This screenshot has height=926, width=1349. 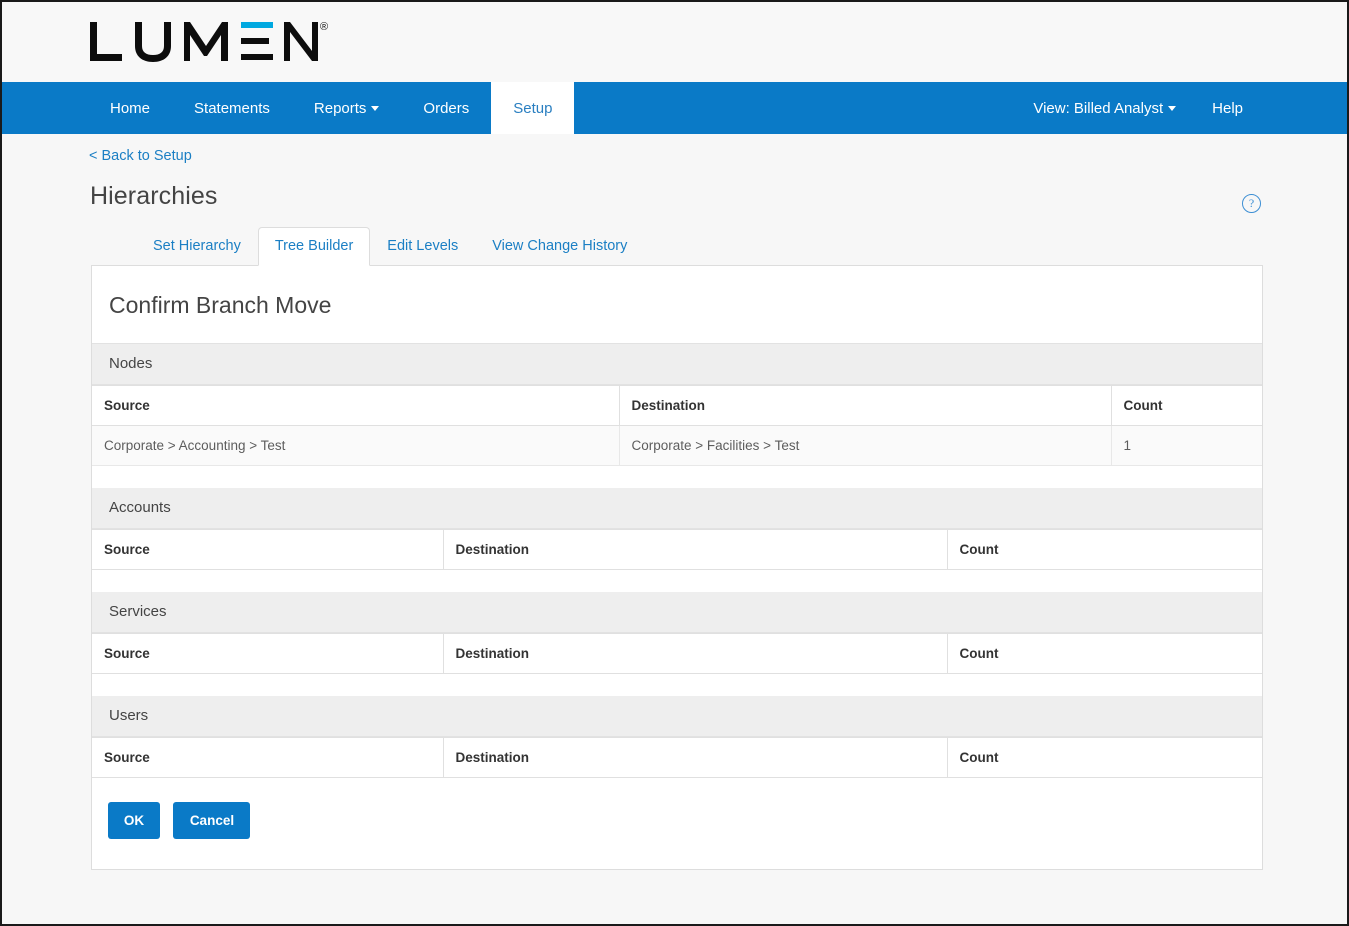 I want to click on tab-label: Set Hierarchy, so click(x=197, y=246).